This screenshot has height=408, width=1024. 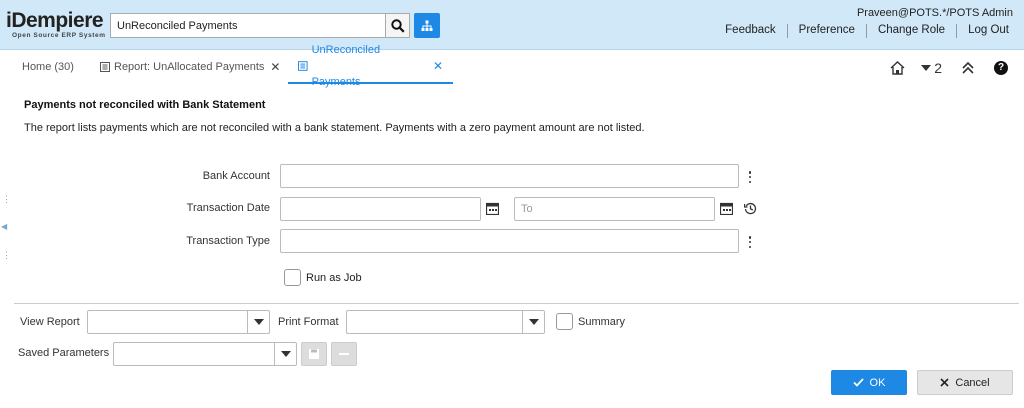 I want to click on sitemap-icon, so click(x=427, y=25).